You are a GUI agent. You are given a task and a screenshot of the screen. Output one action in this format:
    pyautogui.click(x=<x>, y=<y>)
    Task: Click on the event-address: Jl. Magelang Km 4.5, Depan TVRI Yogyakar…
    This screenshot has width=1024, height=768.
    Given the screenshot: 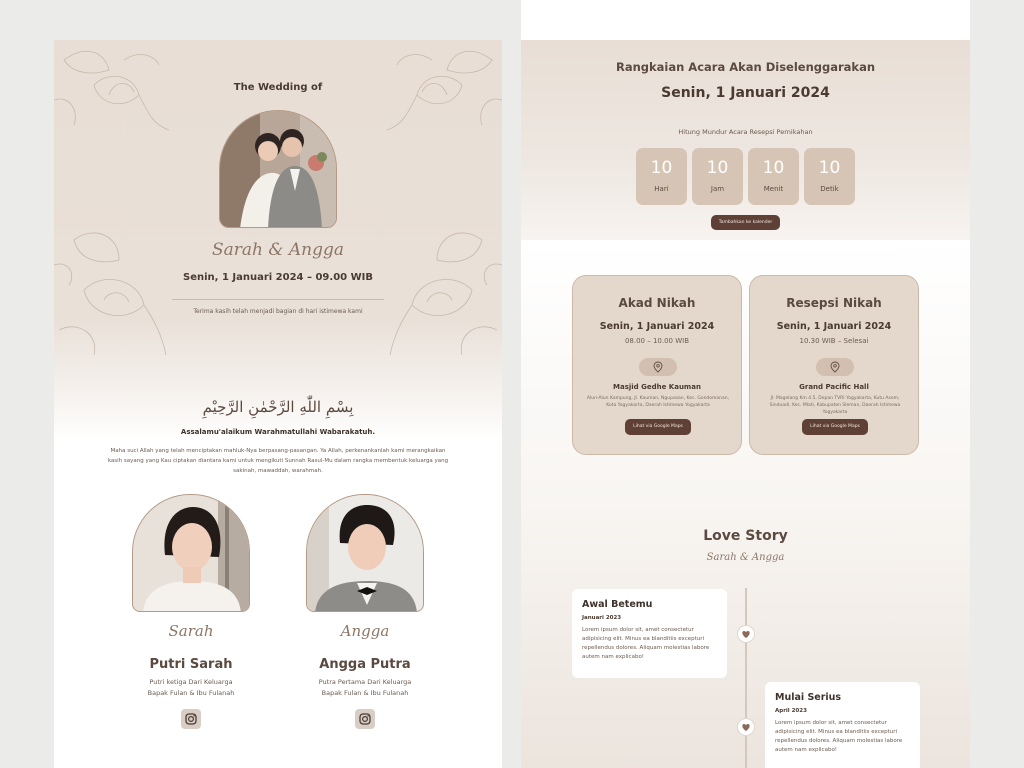 What is the action you would take?
    pyautogui.click(x=835, y=405)
    